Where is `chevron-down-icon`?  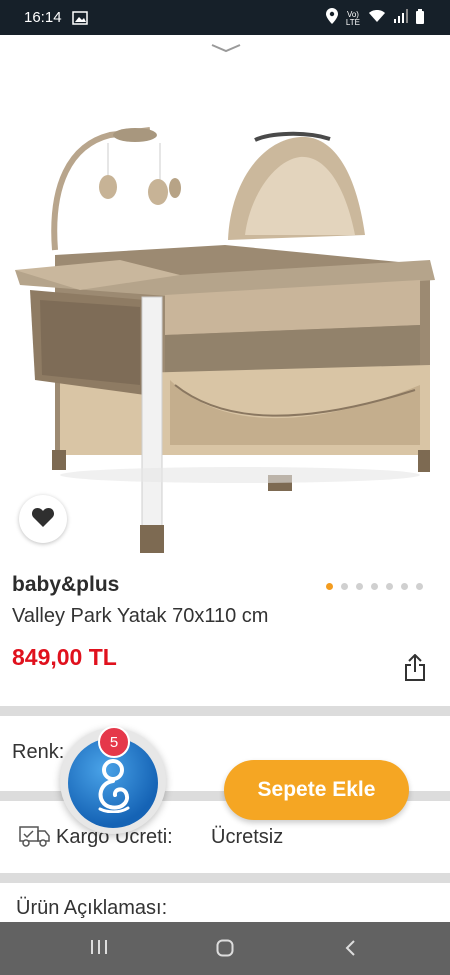
chevron-down-icon is located at coordinates (226, 51).